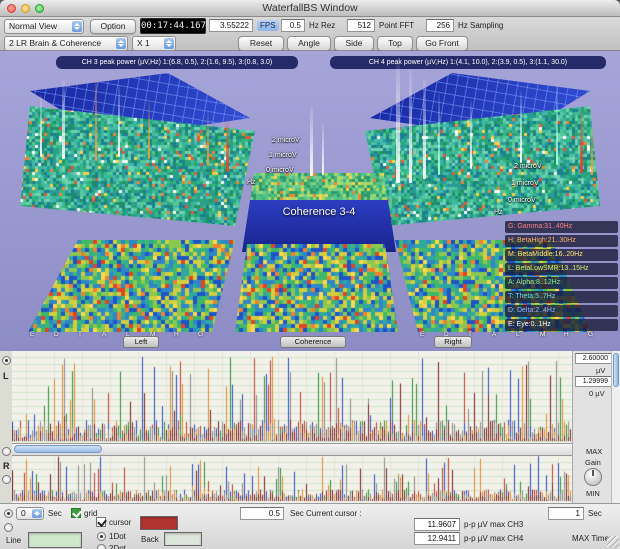  Describe the element at coordinates (590, 538) in the screenshot. I see `max-time-label: MAX Time` at that location.